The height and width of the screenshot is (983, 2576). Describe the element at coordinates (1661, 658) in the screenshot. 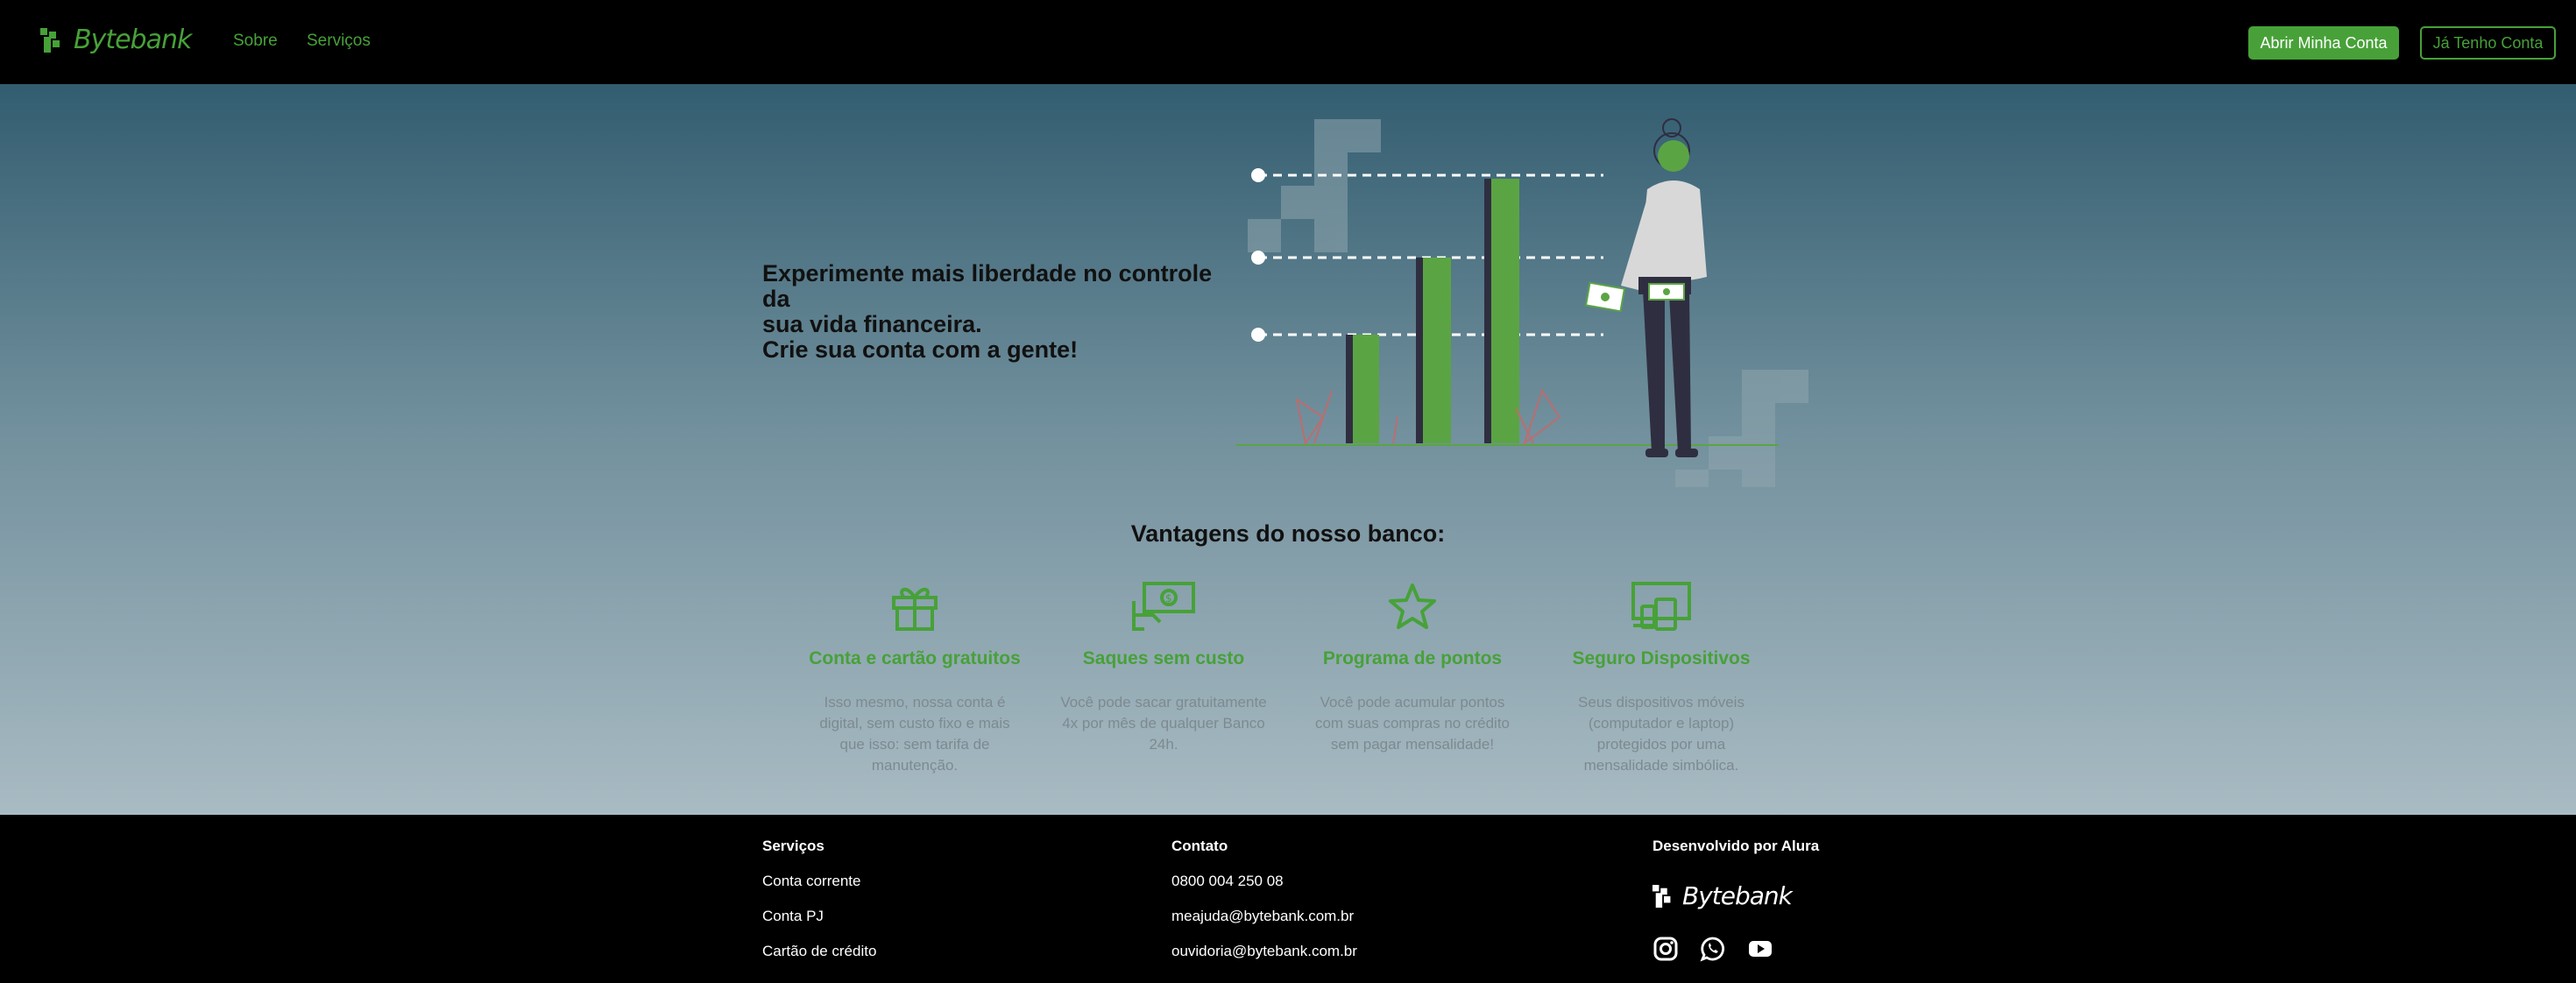

I see `benefit-title: Seguro Dispositivos` at that location.